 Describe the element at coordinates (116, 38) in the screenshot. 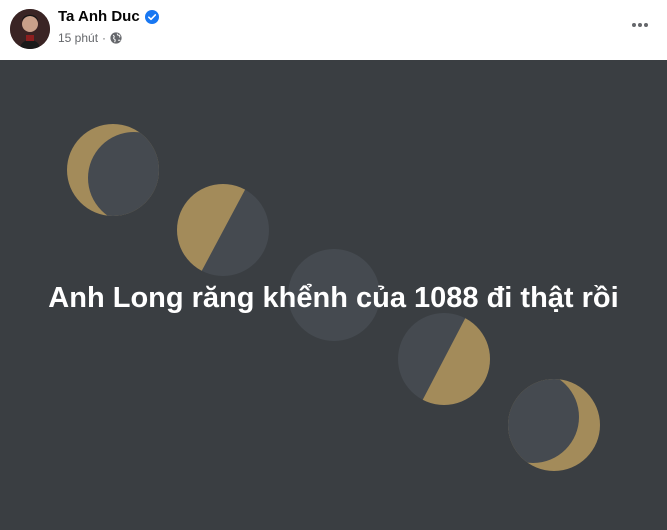

I see `globe-icon` at that location.